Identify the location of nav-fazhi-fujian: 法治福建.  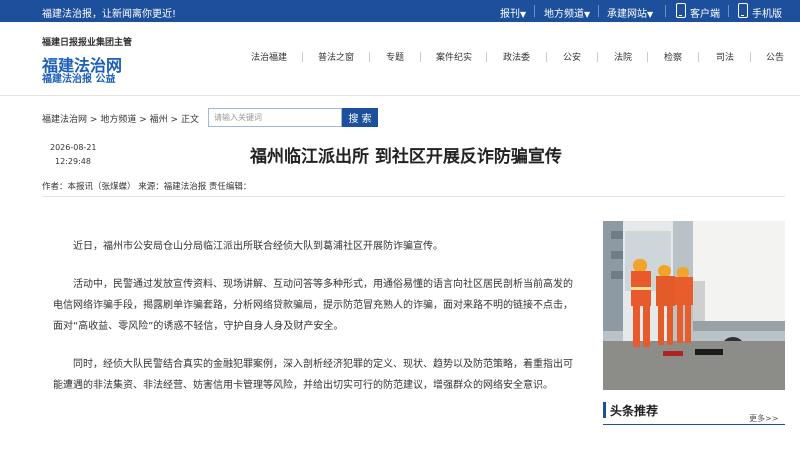
(269, 56).